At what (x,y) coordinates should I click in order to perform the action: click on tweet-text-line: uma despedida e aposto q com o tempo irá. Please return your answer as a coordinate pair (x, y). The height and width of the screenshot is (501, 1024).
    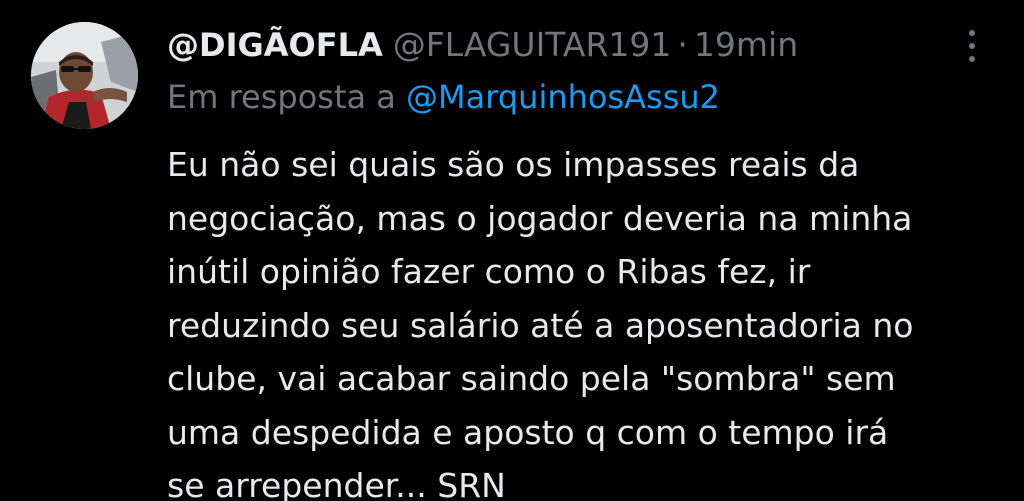
    Looking at the image, I should click on (528, 432).